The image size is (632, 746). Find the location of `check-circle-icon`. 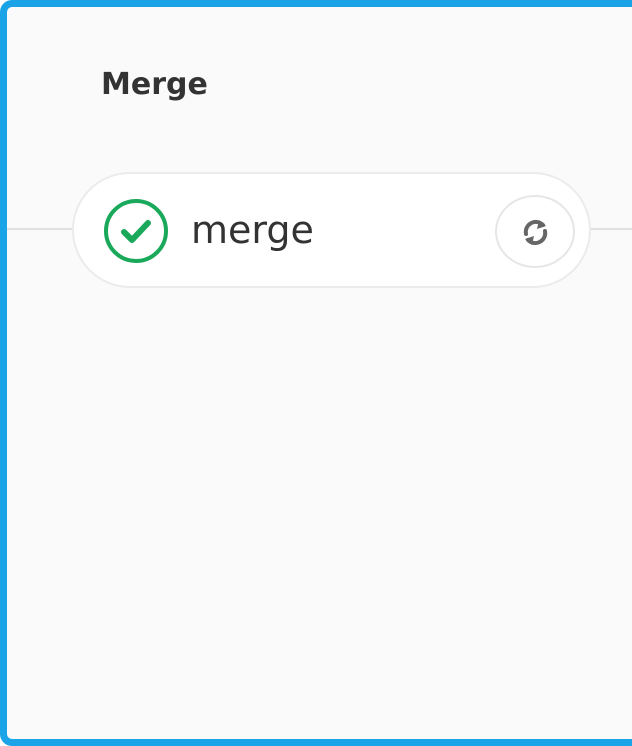

check-circle-icon is located at coordinates (136, 231).